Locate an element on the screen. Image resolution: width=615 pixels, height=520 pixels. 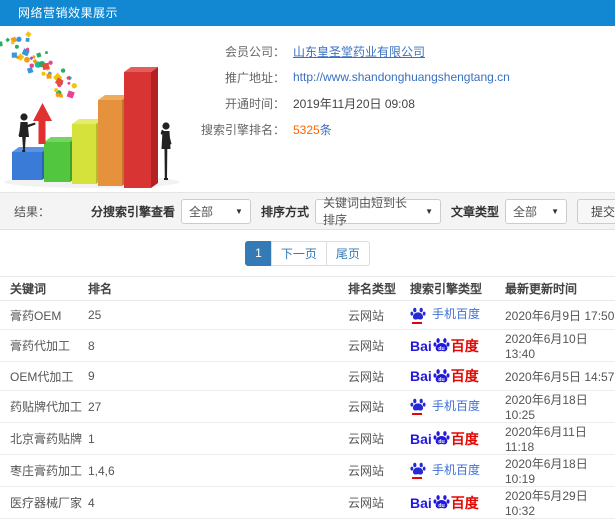
result-label: 结果： is located at coordinates (32, 211).